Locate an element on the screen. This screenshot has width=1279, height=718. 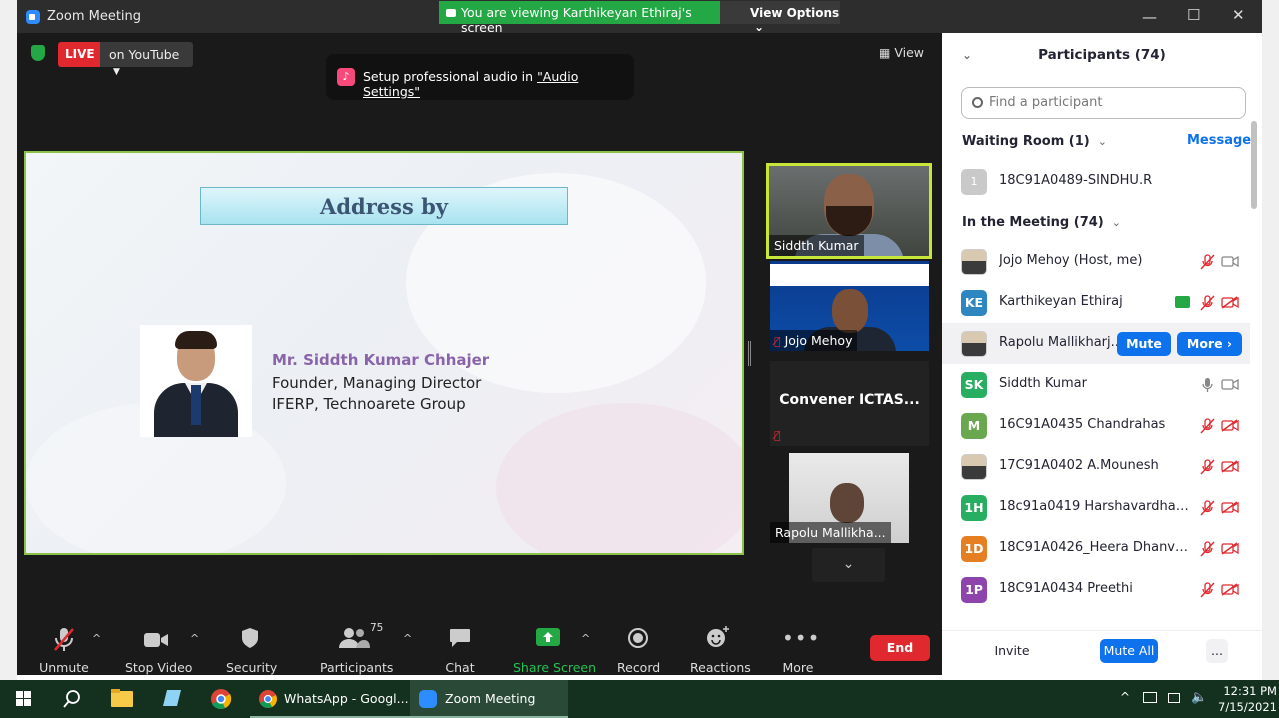
music-note-icon: ♪ is located at coordinates (346, 77).